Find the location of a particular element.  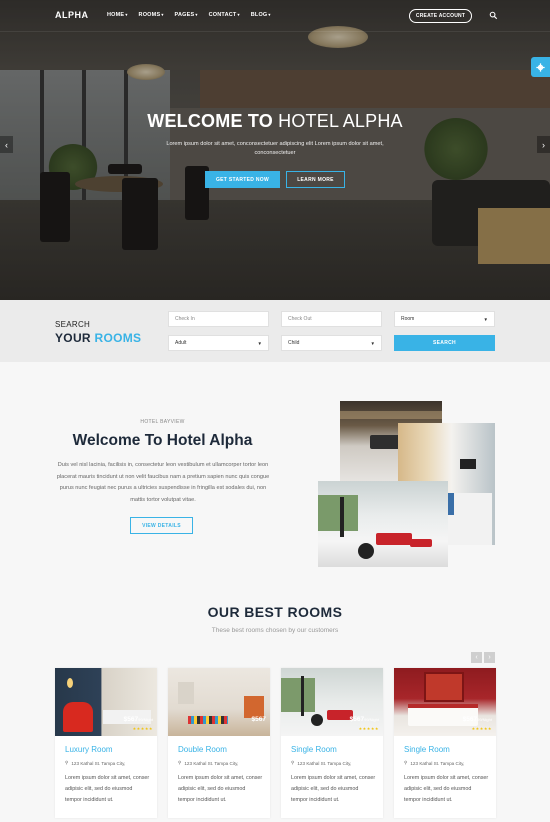

search-heading: SEARCH is located at coordinates (73, 324).